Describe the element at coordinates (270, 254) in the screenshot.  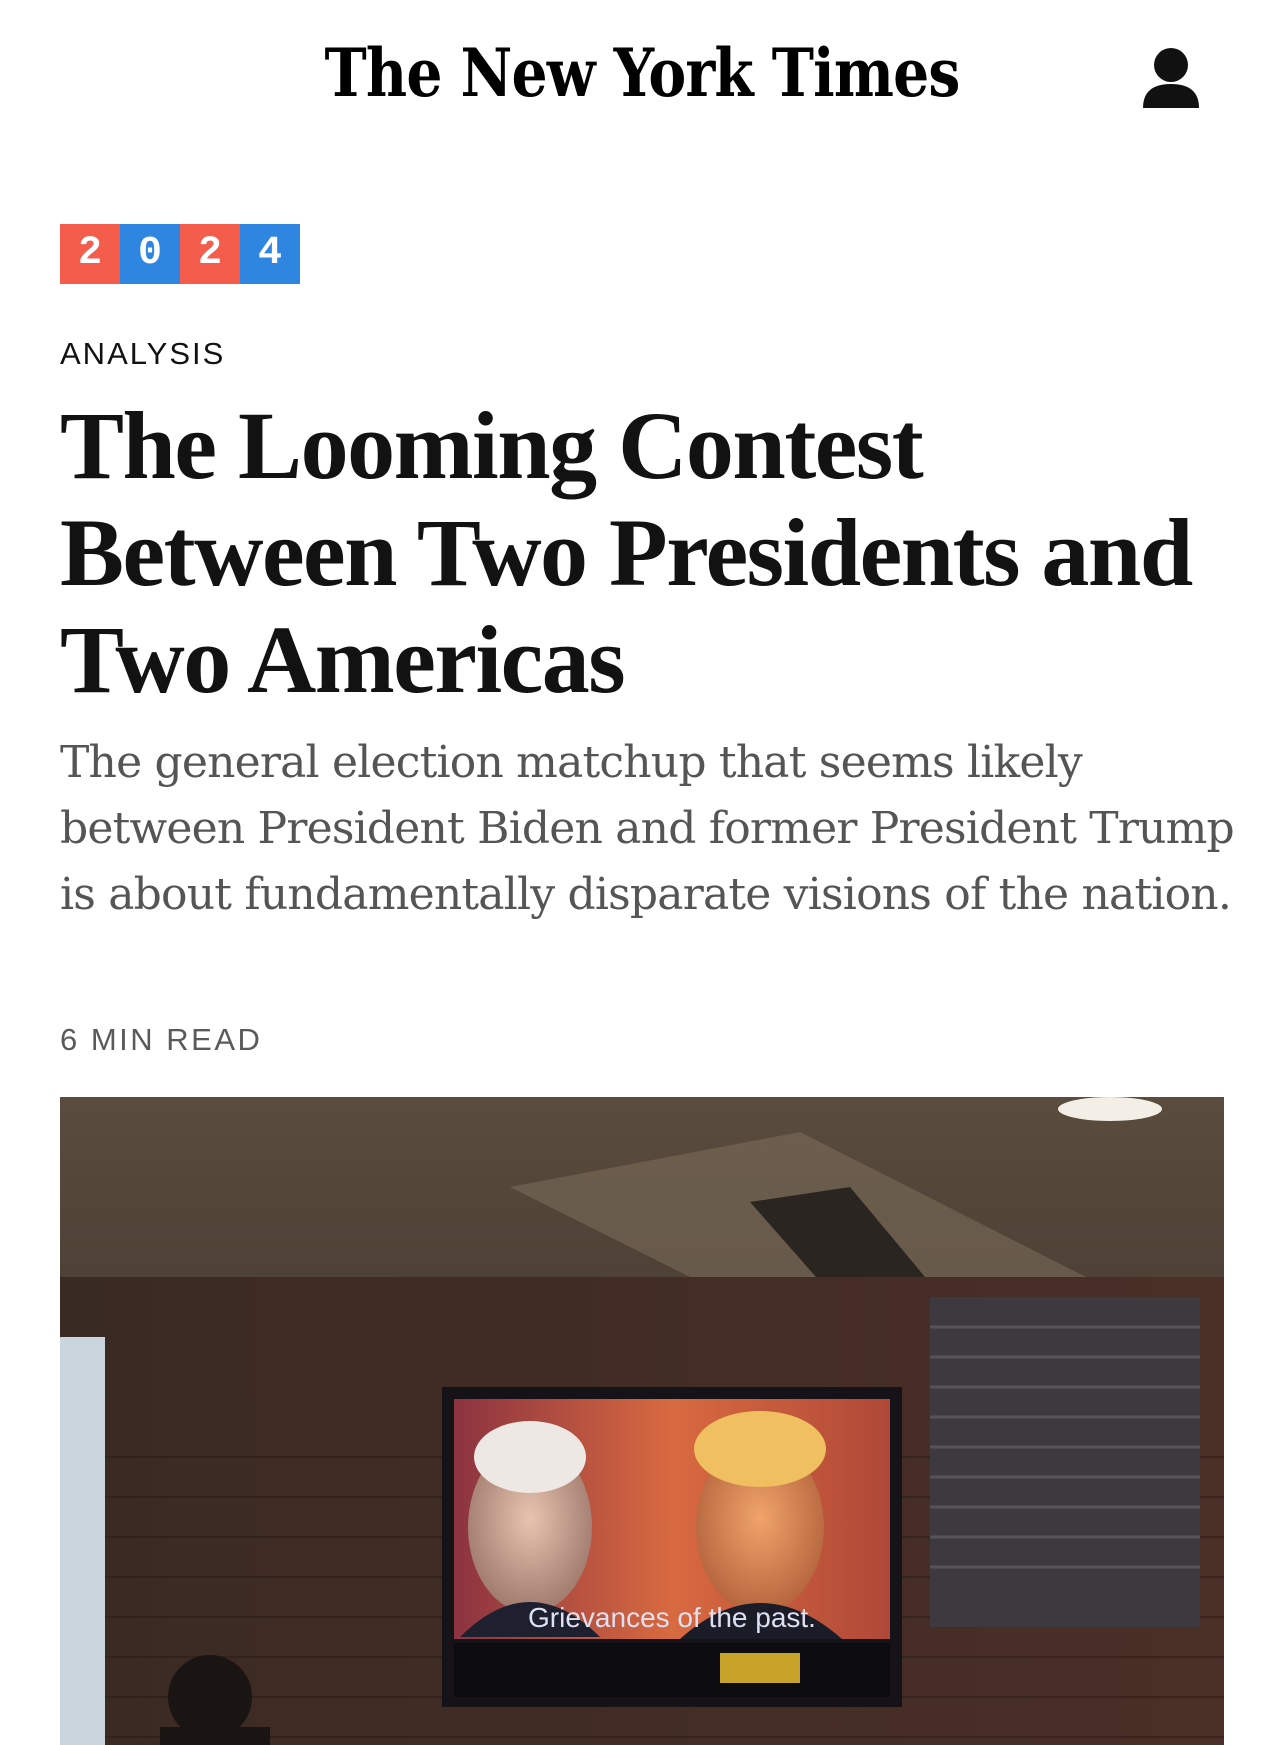
I see `badge-digit: 4` at that location.